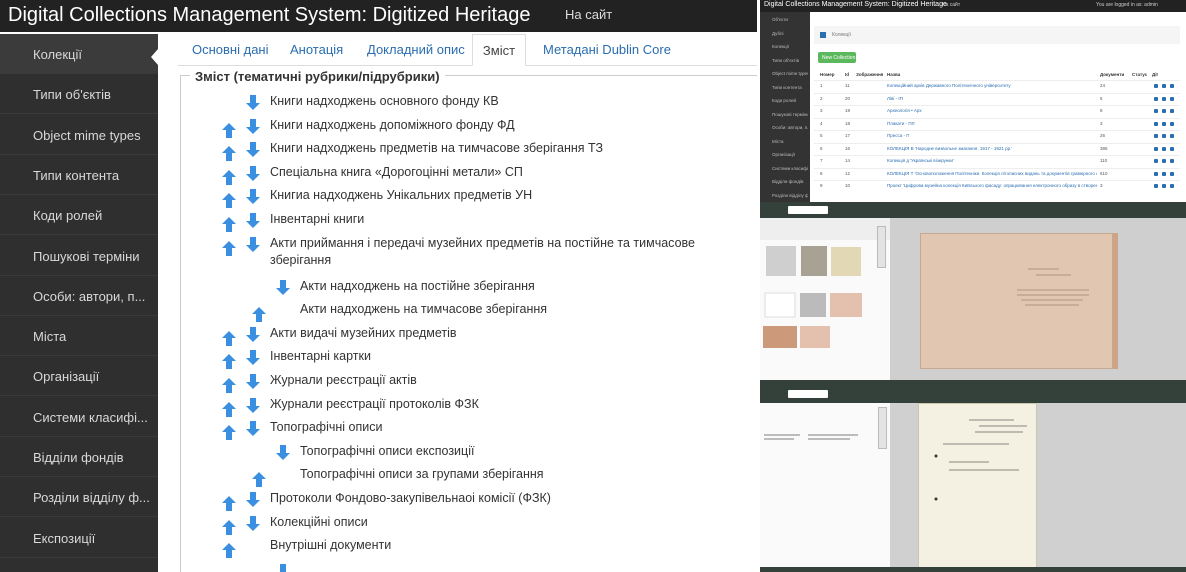 This screenshot has height=572, width=1186. I want to click on tab-contents: Зміст, so click(499, 50).